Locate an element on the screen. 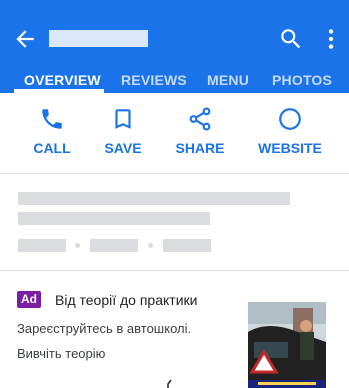 This screenshot has height=388, width=349. save-button: SAVE is located at coordinates (122, 134).